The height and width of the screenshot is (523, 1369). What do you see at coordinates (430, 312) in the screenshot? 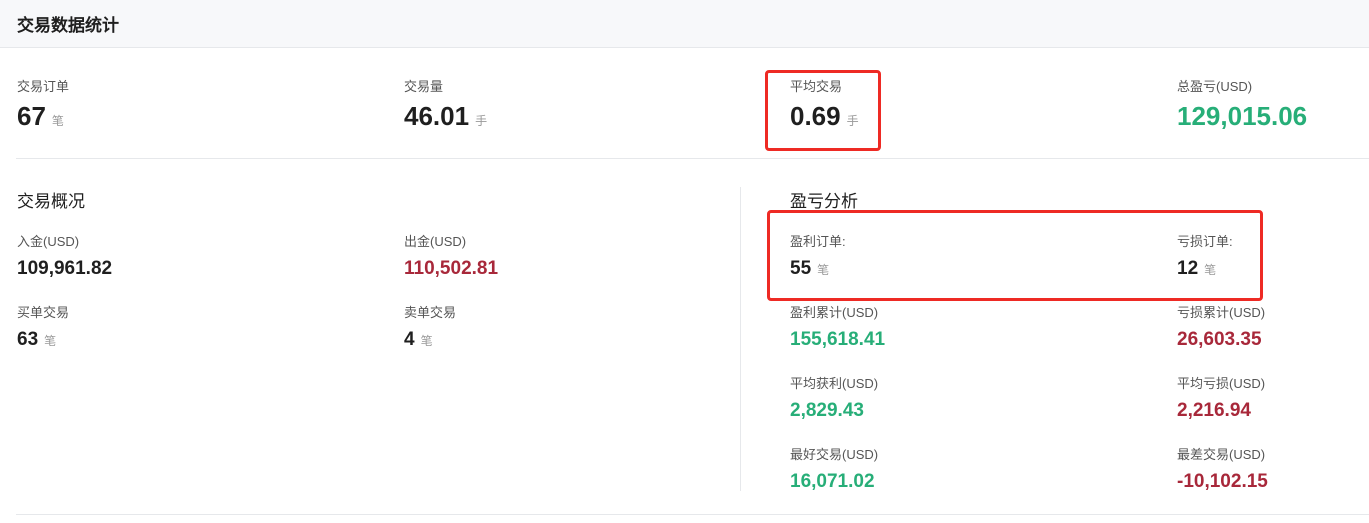
I see `stat-sell-label: 卖单交易` at bounding box center [430, 312].